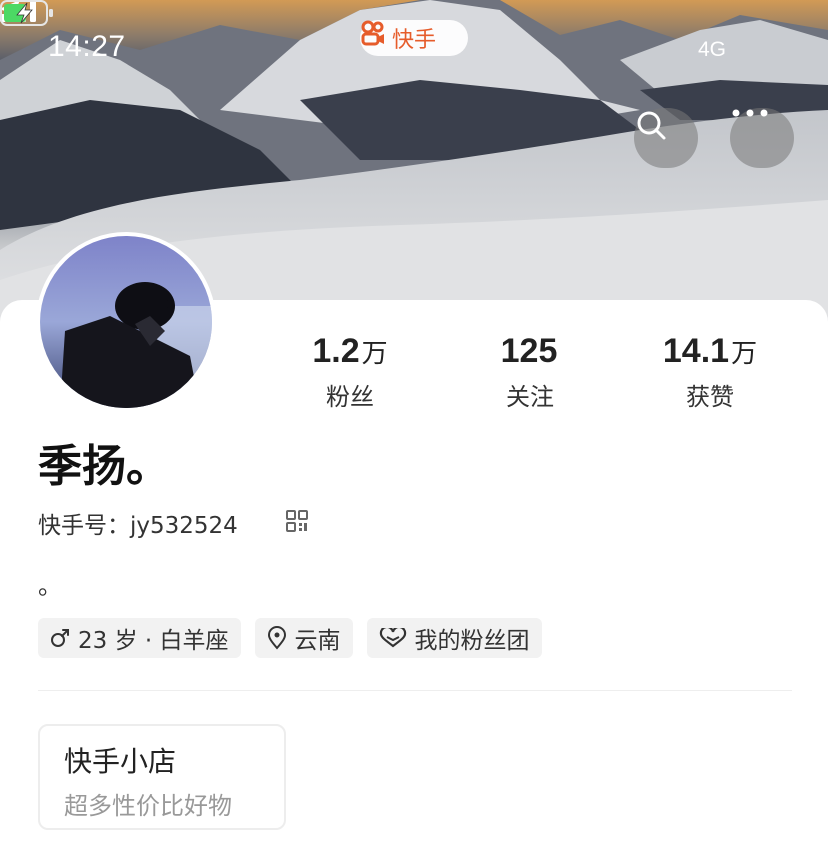 This screenshot has width=828, height=860. What do you see at coordinates (317, 641) in the screenshot?
I see `tag-location-label: 云南` at bounding box center [317, 641].